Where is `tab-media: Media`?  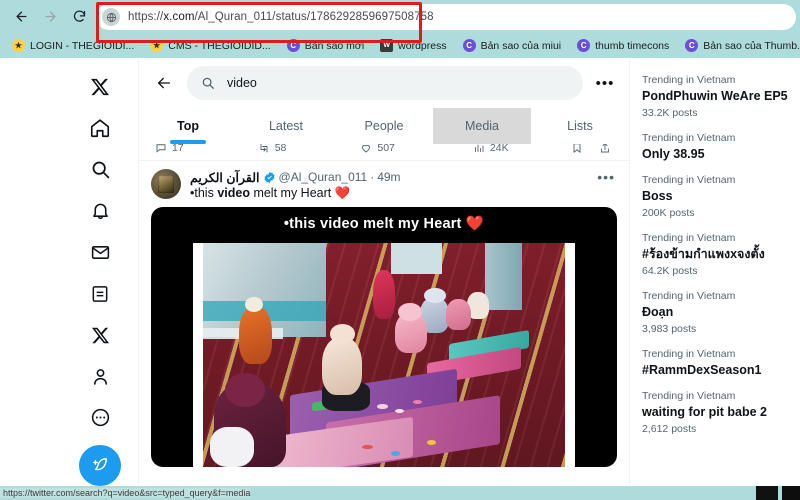 tab-media: Media is located at coordinates (482, 126).